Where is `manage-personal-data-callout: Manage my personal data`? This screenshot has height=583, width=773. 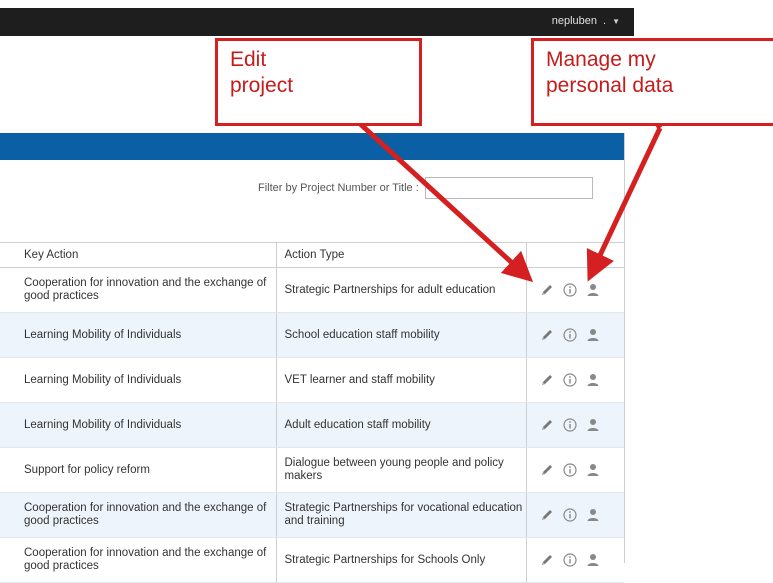
manage-personal-data-callout: Manage my personal data is located at coordinates (652, 82).